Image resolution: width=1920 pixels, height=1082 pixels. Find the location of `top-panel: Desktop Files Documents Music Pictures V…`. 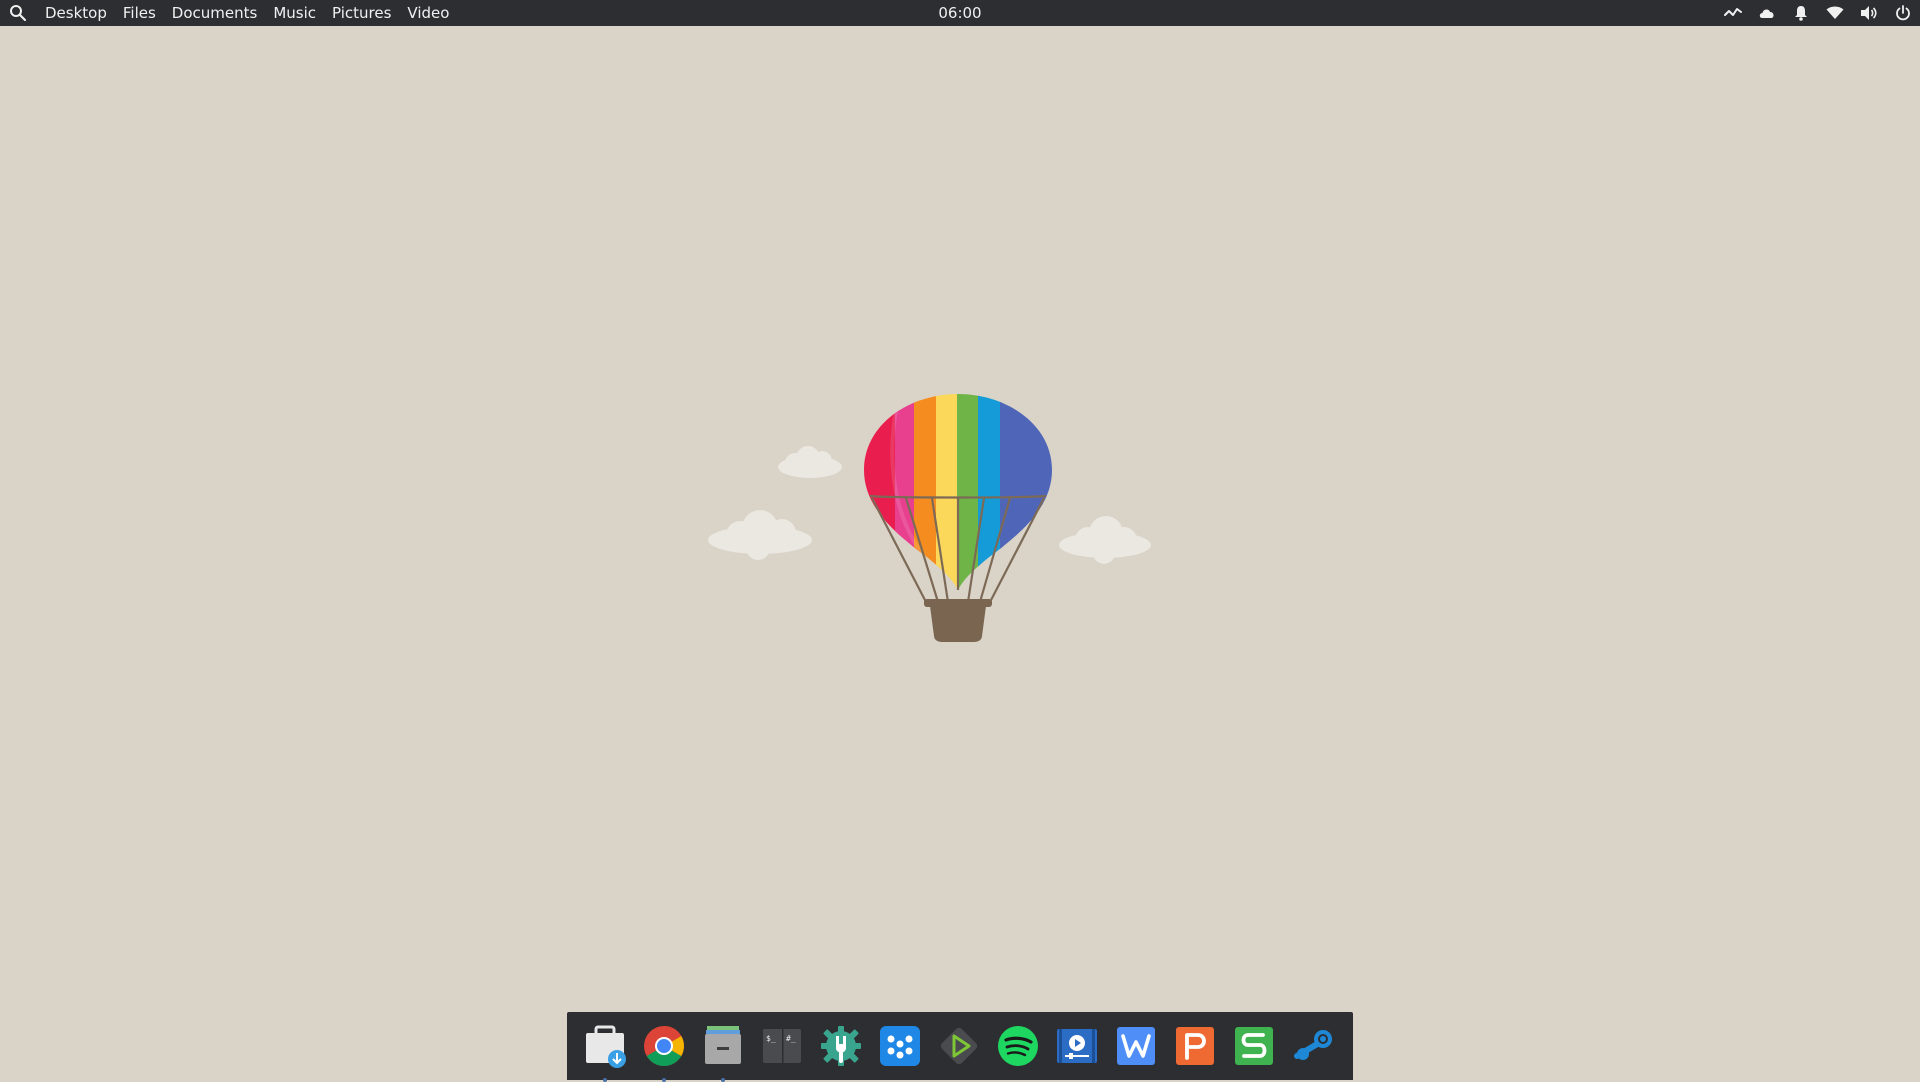

top-panel: Desktop Files Documents Music Pictures V… is located at coordinates (960, 13).